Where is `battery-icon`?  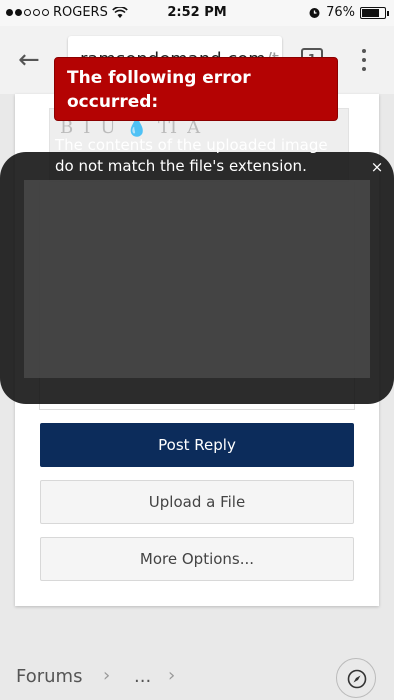
battery-icon is located at coordinates (374, 12).